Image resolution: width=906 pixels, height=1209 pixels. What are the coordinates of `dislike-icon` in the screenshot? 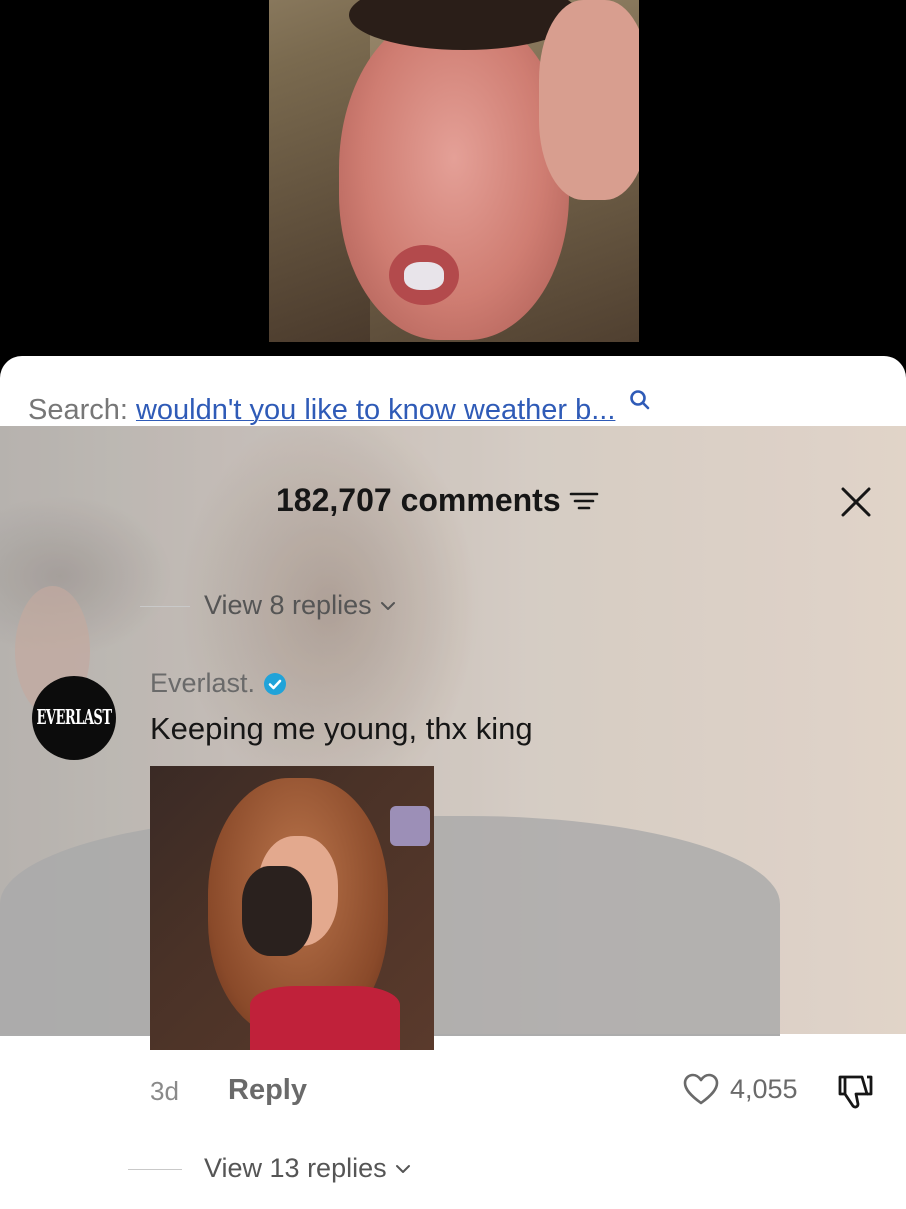 It's located at (855, 1092).